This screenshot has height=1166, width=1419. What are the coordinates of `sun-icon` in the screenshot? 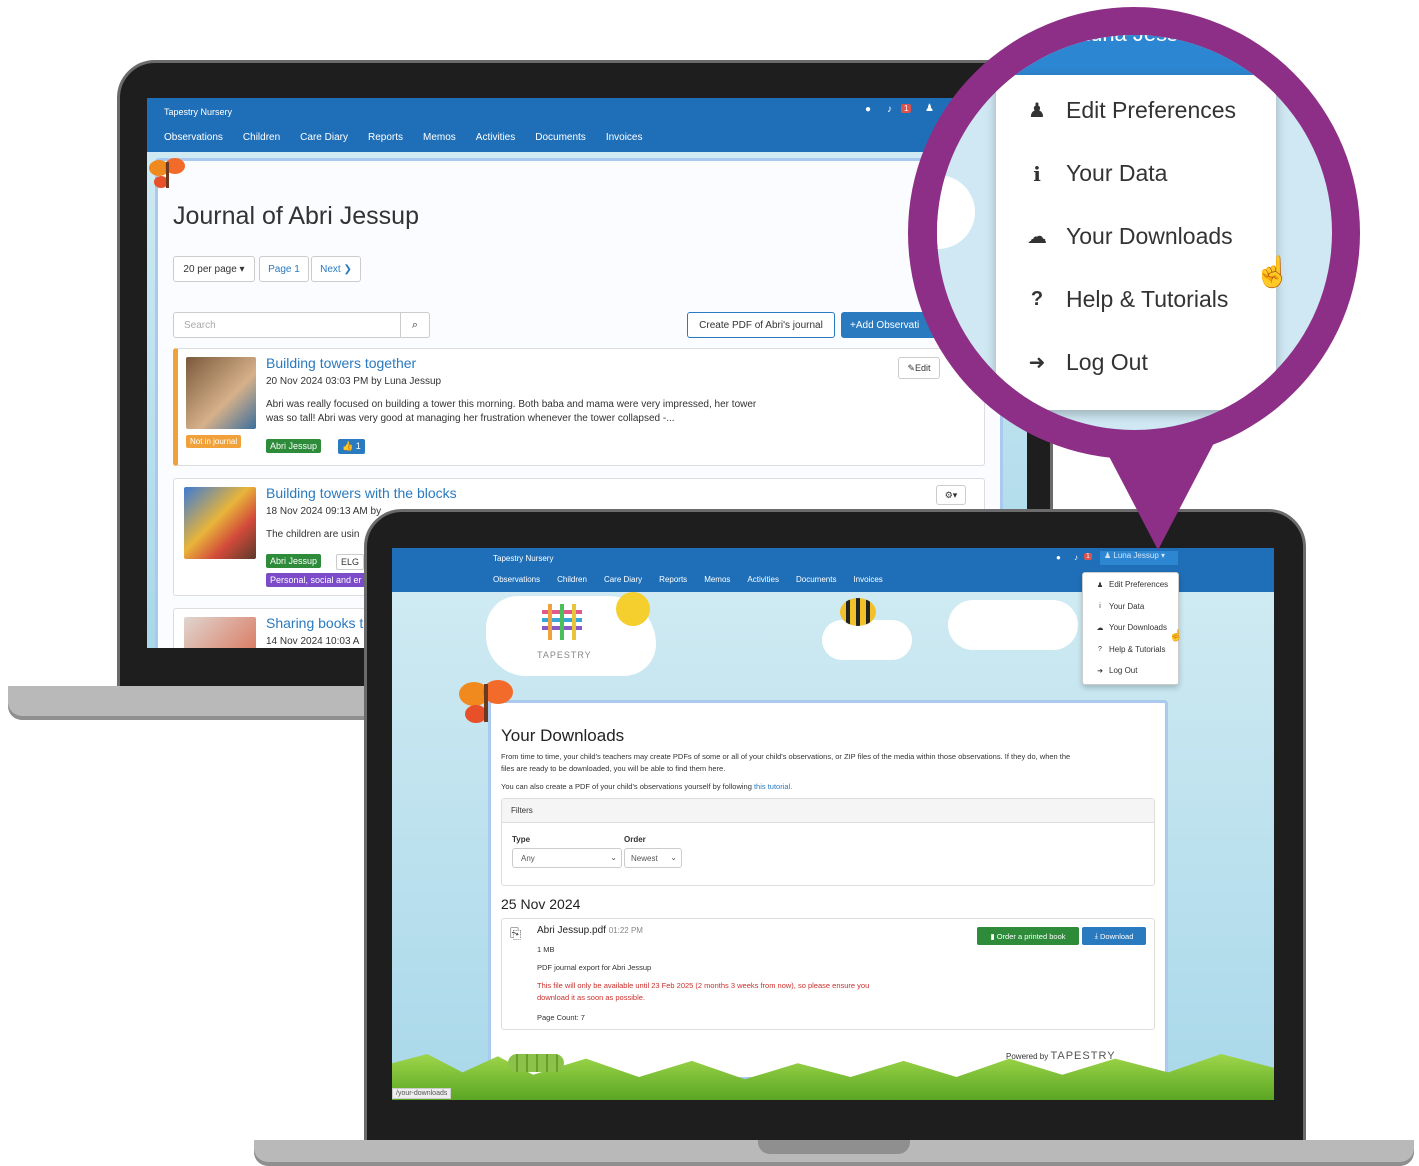 It's located at (633, 609).